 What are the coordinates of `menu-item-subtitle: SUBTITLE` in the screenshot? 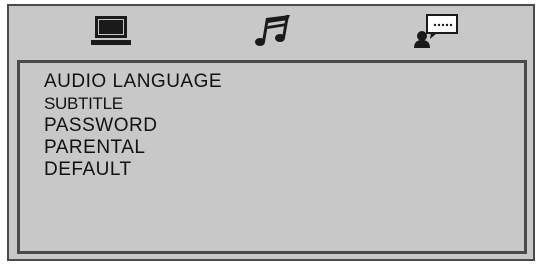 It's located at (133, 104).